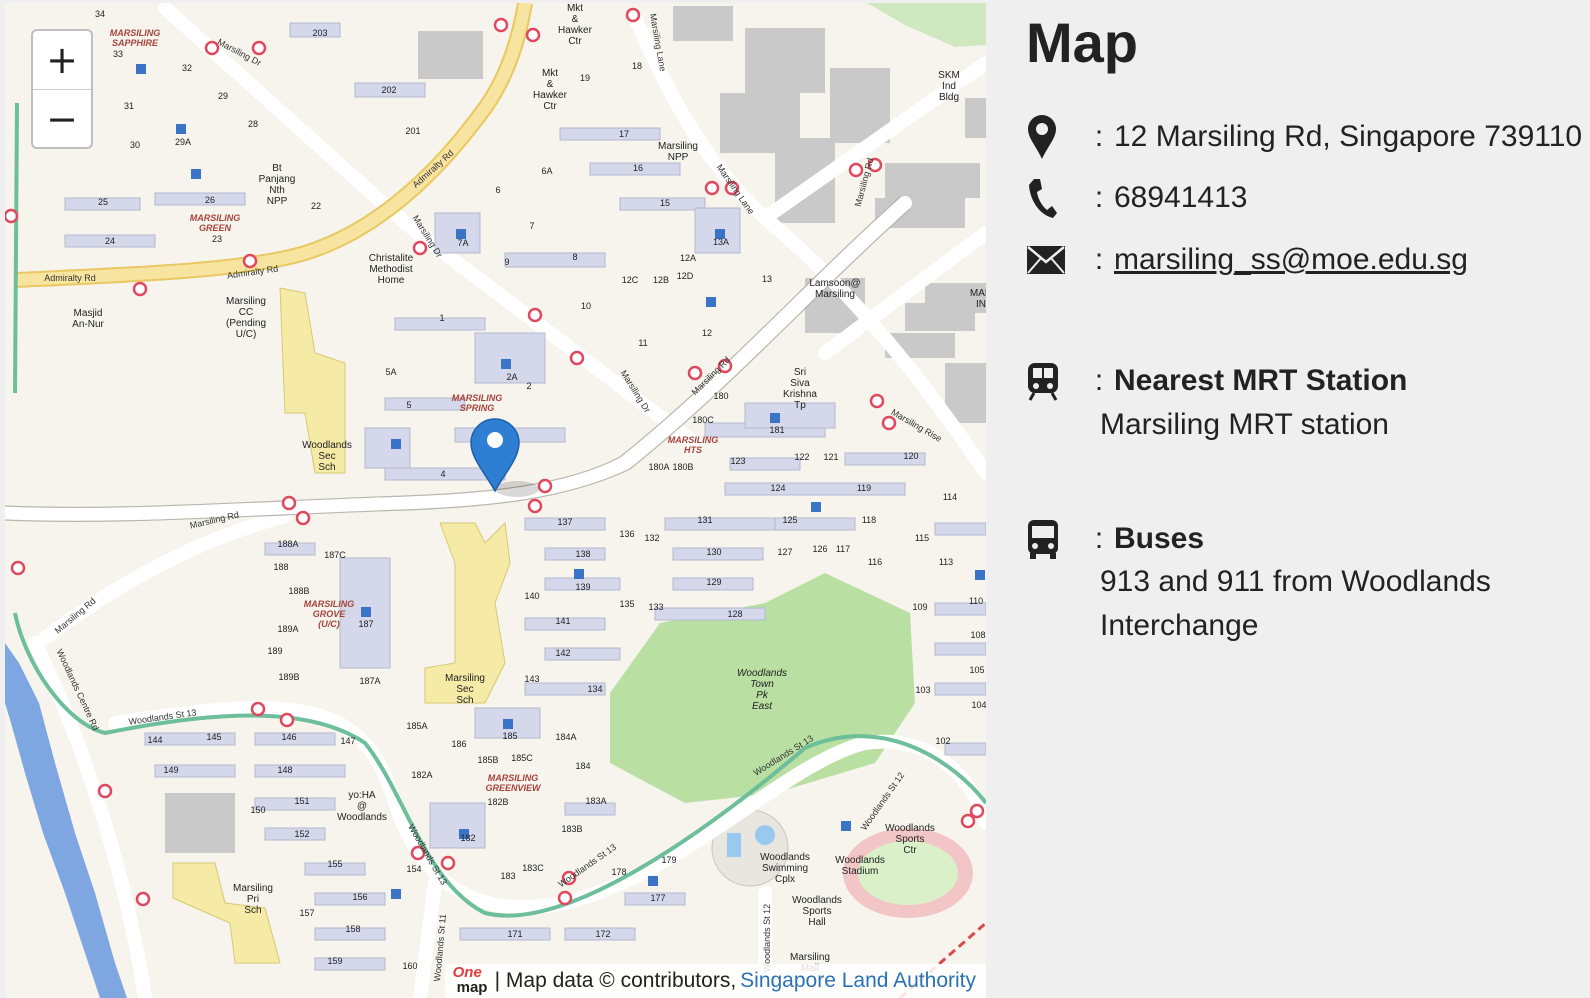 The image size is (1590, 998). I want to click on block-label: 33, so click(118, 54).